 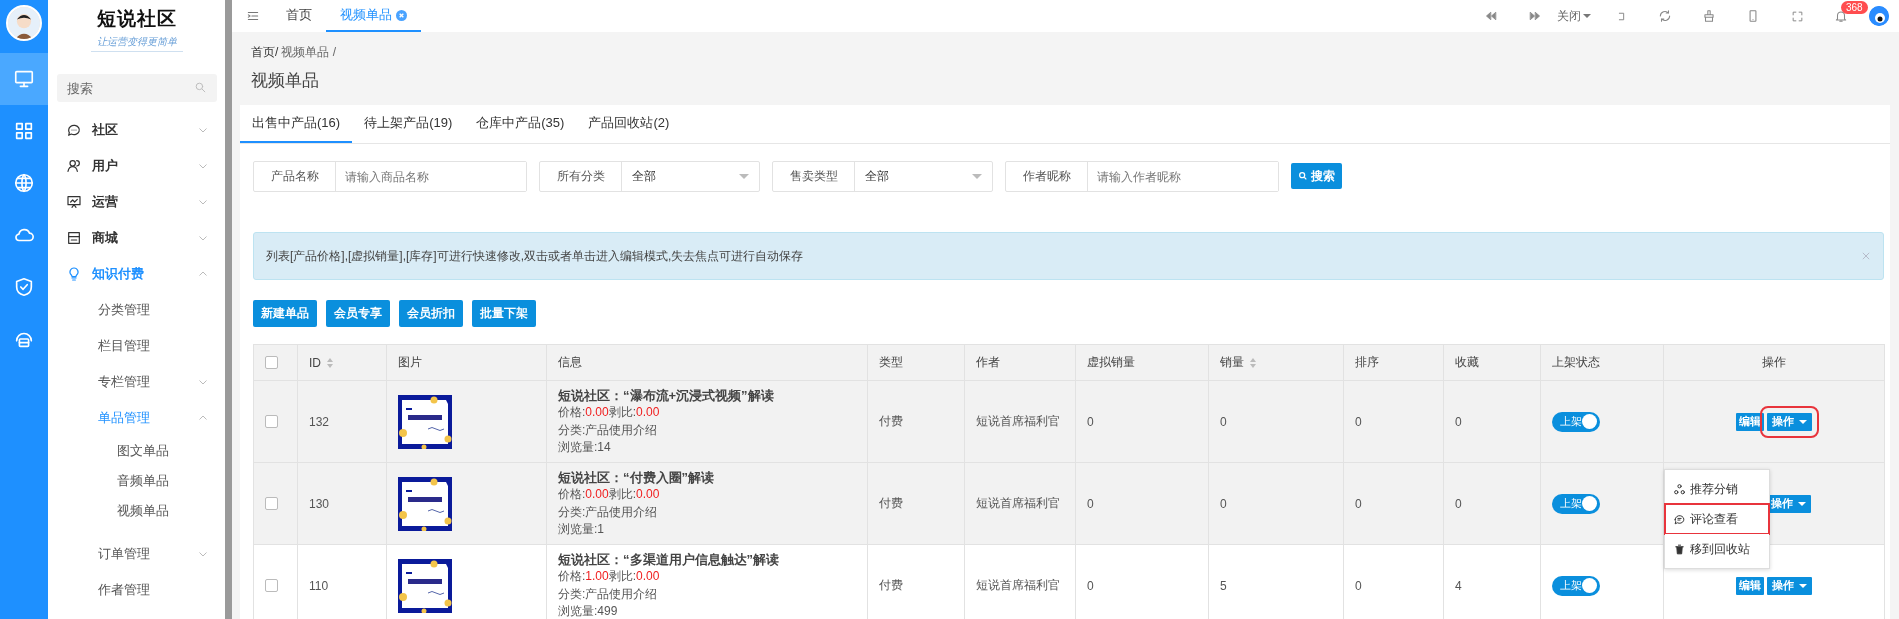 What do you see at coordinates (666, 395) in the screenshot?
I see `product-title: 短说社区：“瀑布流+沉浸式视频”解读` at bounding box center [666, 395].